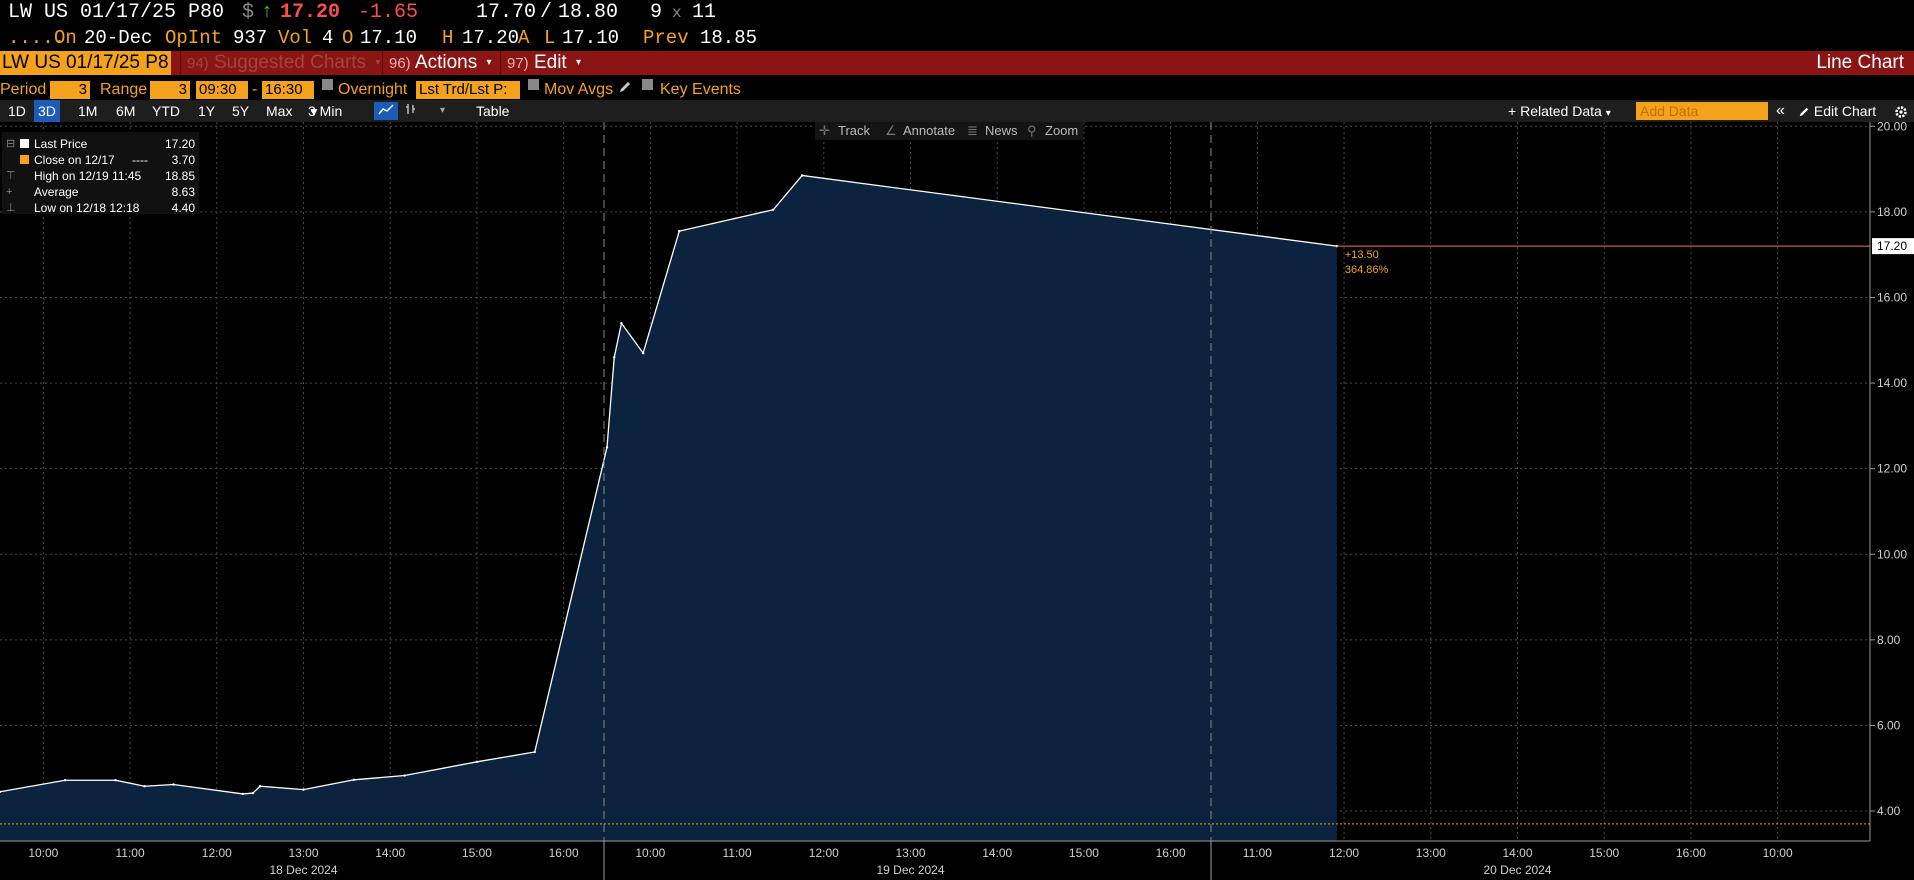  I want to click on overnight-label: Overnight, so click(373, 89).